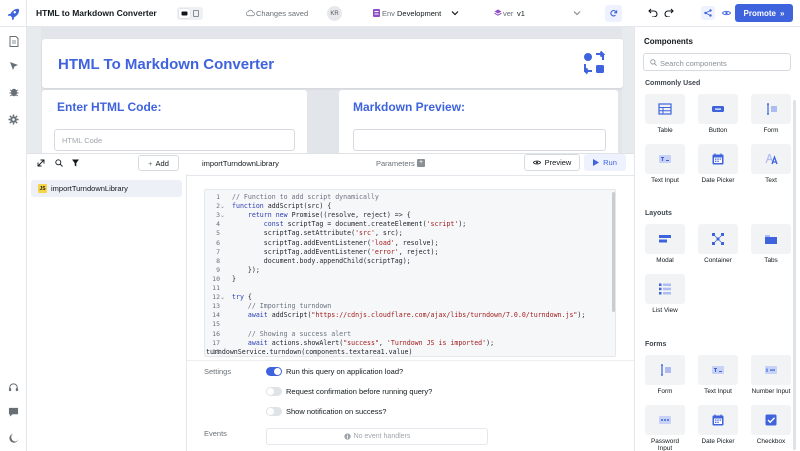 The height and width of the screenshot is (451, 800). What do you see at coordinates (13, 119) in the screenshot?
I see `settings-gear-icon` at bounding box center [13, 119].